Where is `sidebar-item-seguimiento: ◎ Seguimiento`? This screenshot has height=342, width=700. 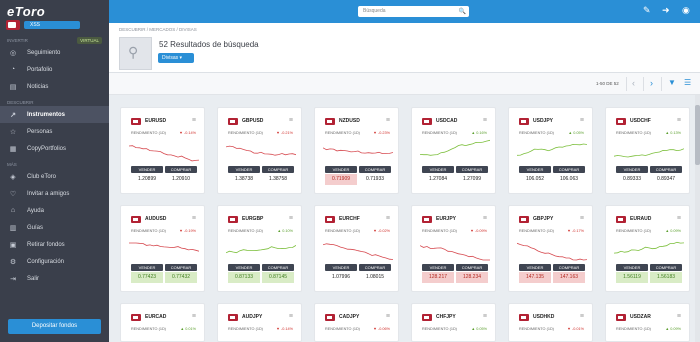
sidebar-item-seguimiento: ◎ Seguimiento is located at coordinates (54, 52).